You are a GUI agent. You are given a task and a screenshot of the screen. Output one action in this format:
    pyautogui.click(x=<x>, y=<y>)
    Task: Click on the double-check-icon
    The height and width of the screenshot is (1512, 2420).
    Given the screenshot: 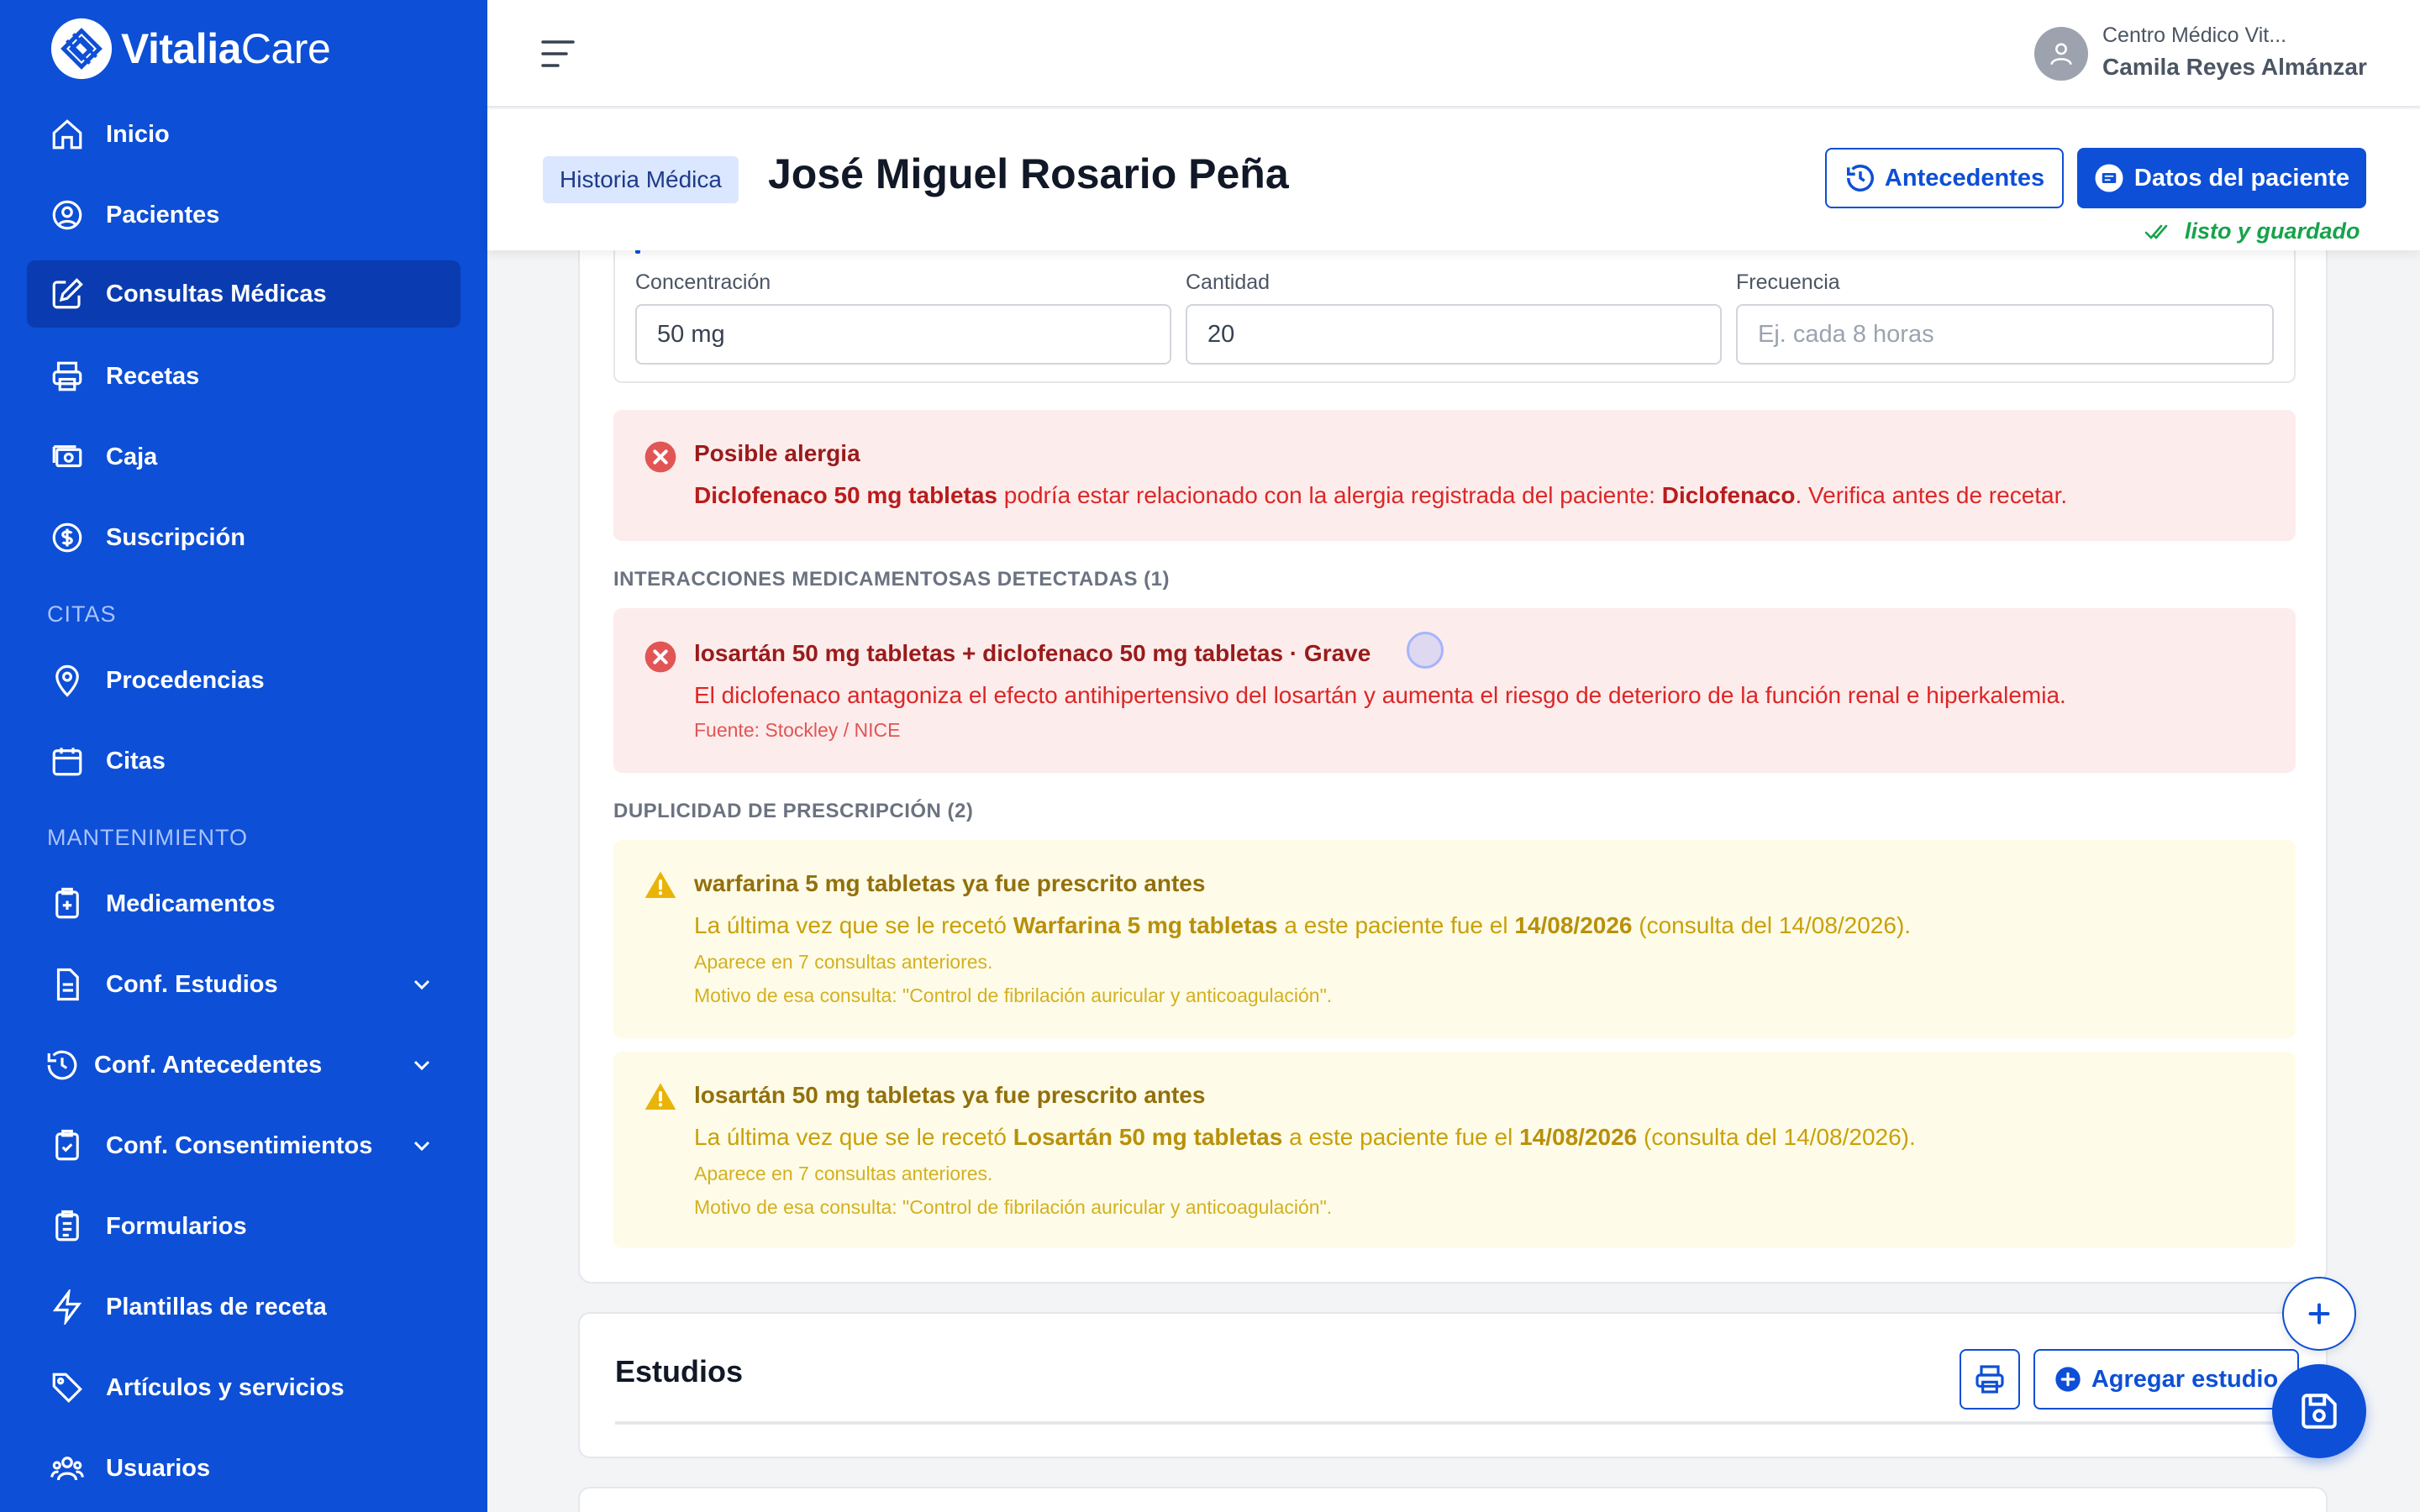 What is the action you would take?
    pyautogui.click(x=2156, y=231)
    